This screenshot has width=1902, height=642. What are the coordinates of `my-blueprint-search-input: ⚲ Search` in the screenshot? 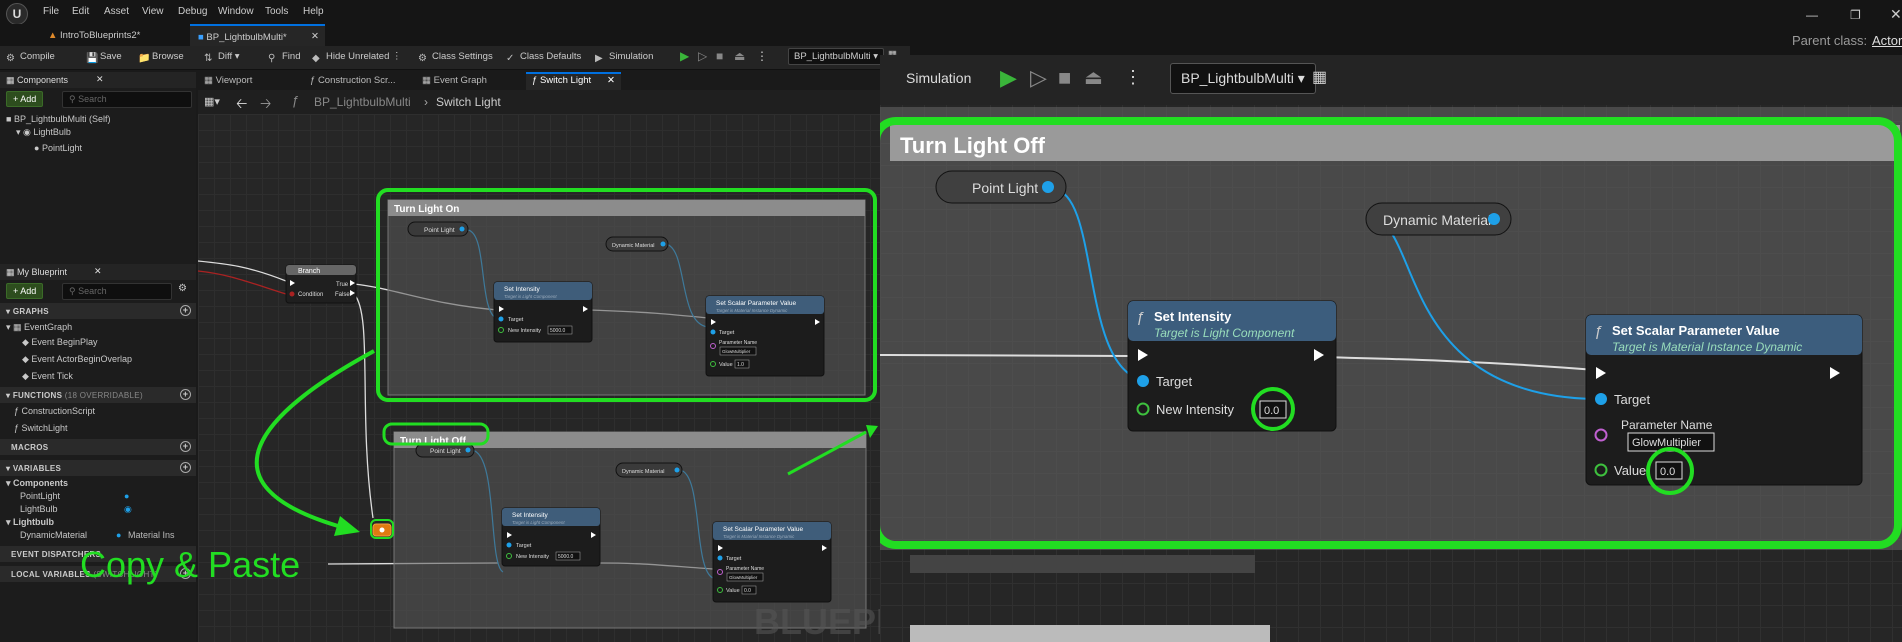 It's located at (117, 291).